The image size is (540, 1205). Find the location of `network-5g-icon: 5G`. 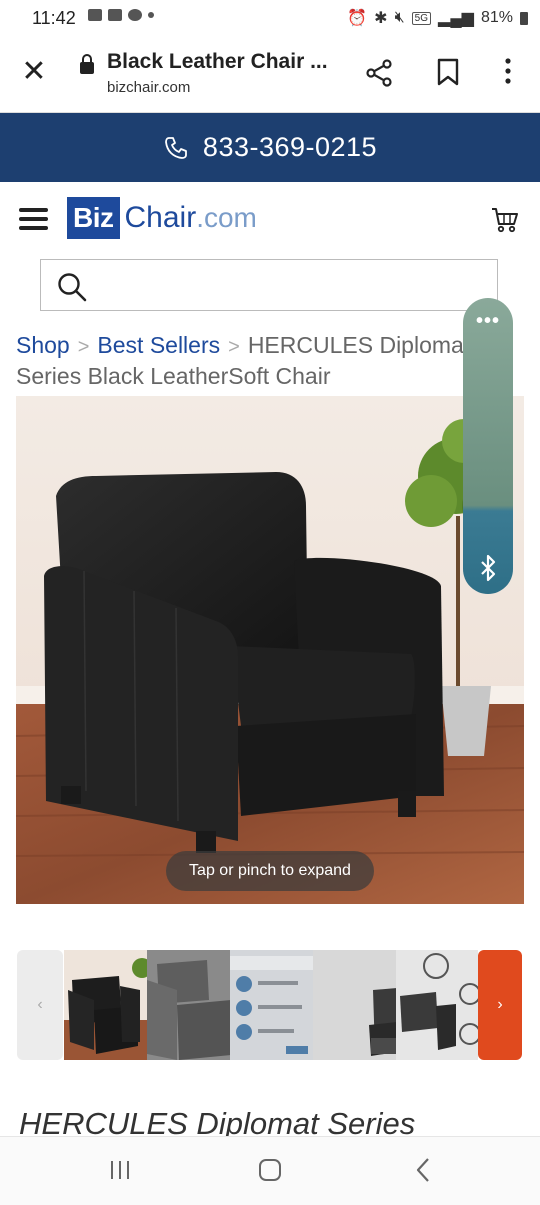

network-5g-icon: 5G is located at coordinates (421, 18).